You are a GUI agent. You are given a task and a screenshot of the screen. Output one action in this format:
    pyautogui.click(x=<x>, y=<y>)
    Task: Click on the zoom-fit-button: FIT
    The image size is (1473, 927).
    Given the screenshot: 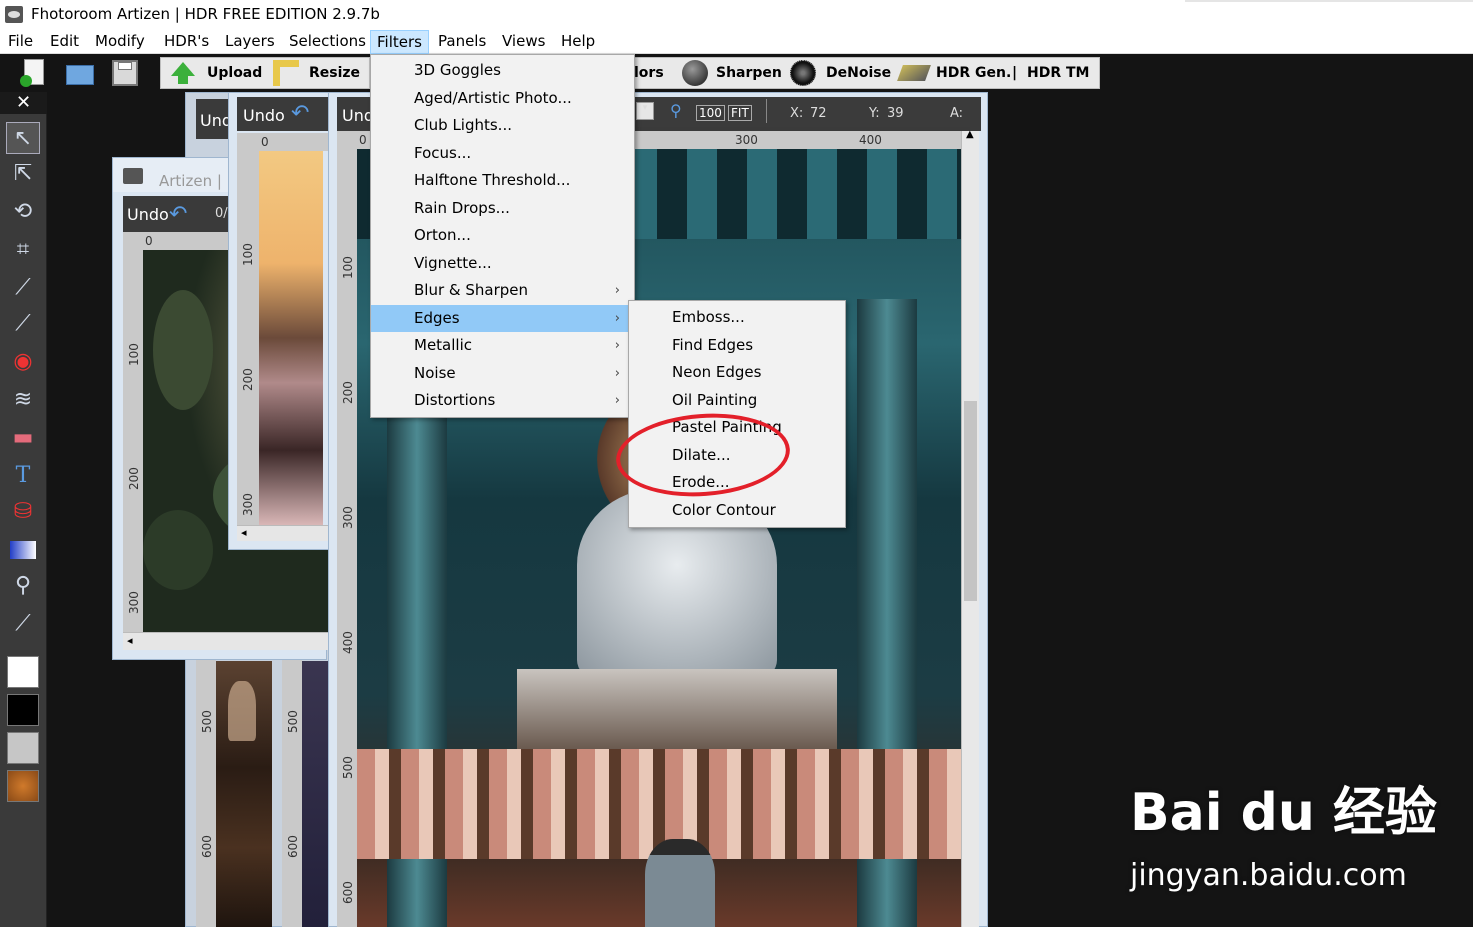 What is the action you would take?
    pyautogui.click(x=740, y=113)
    